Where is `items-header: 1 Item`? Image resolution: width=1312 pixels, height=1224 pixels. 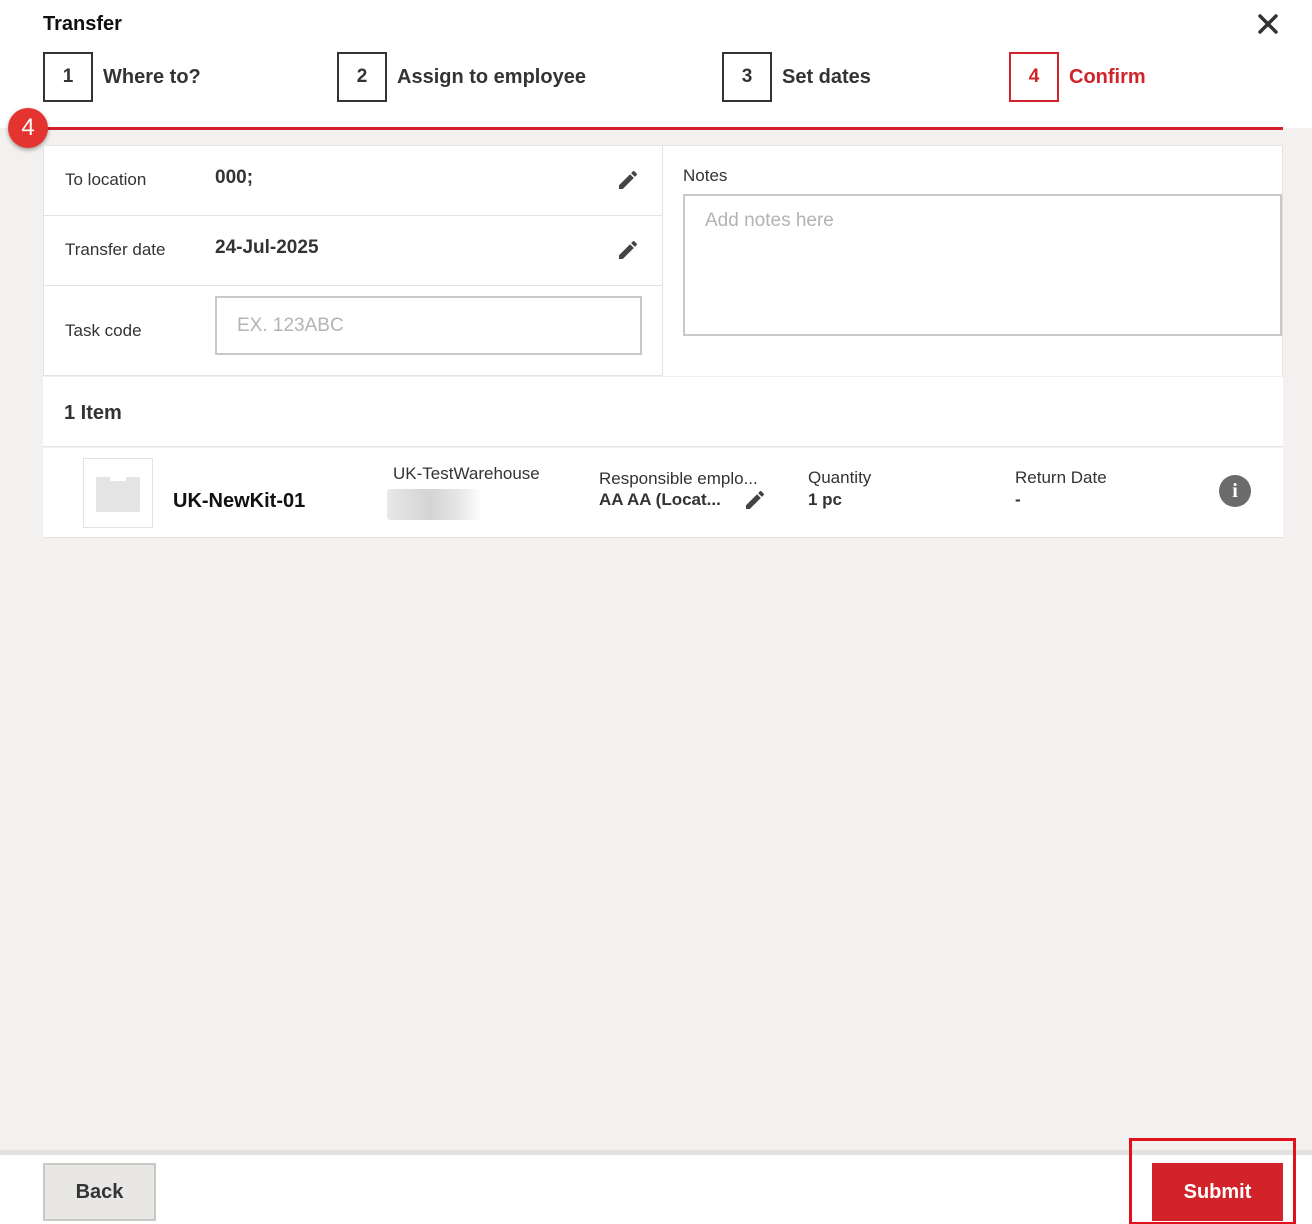 items-header: 1 Item is located at coordinates (663, 412).